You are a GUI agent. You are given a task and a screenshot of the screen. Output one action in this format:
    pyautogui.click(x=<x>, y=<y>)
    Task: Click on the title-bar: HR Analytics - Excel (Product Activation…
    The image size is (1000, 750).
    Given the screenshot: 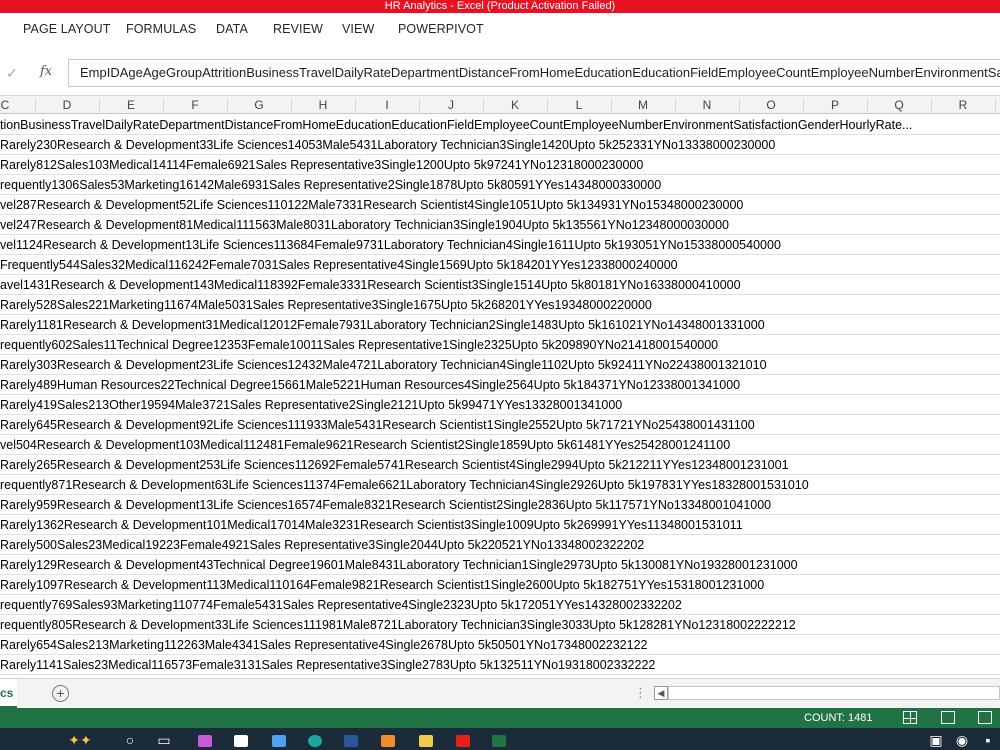 What is the action you would take?
    pyautogui.click(x=500, y=6)
    